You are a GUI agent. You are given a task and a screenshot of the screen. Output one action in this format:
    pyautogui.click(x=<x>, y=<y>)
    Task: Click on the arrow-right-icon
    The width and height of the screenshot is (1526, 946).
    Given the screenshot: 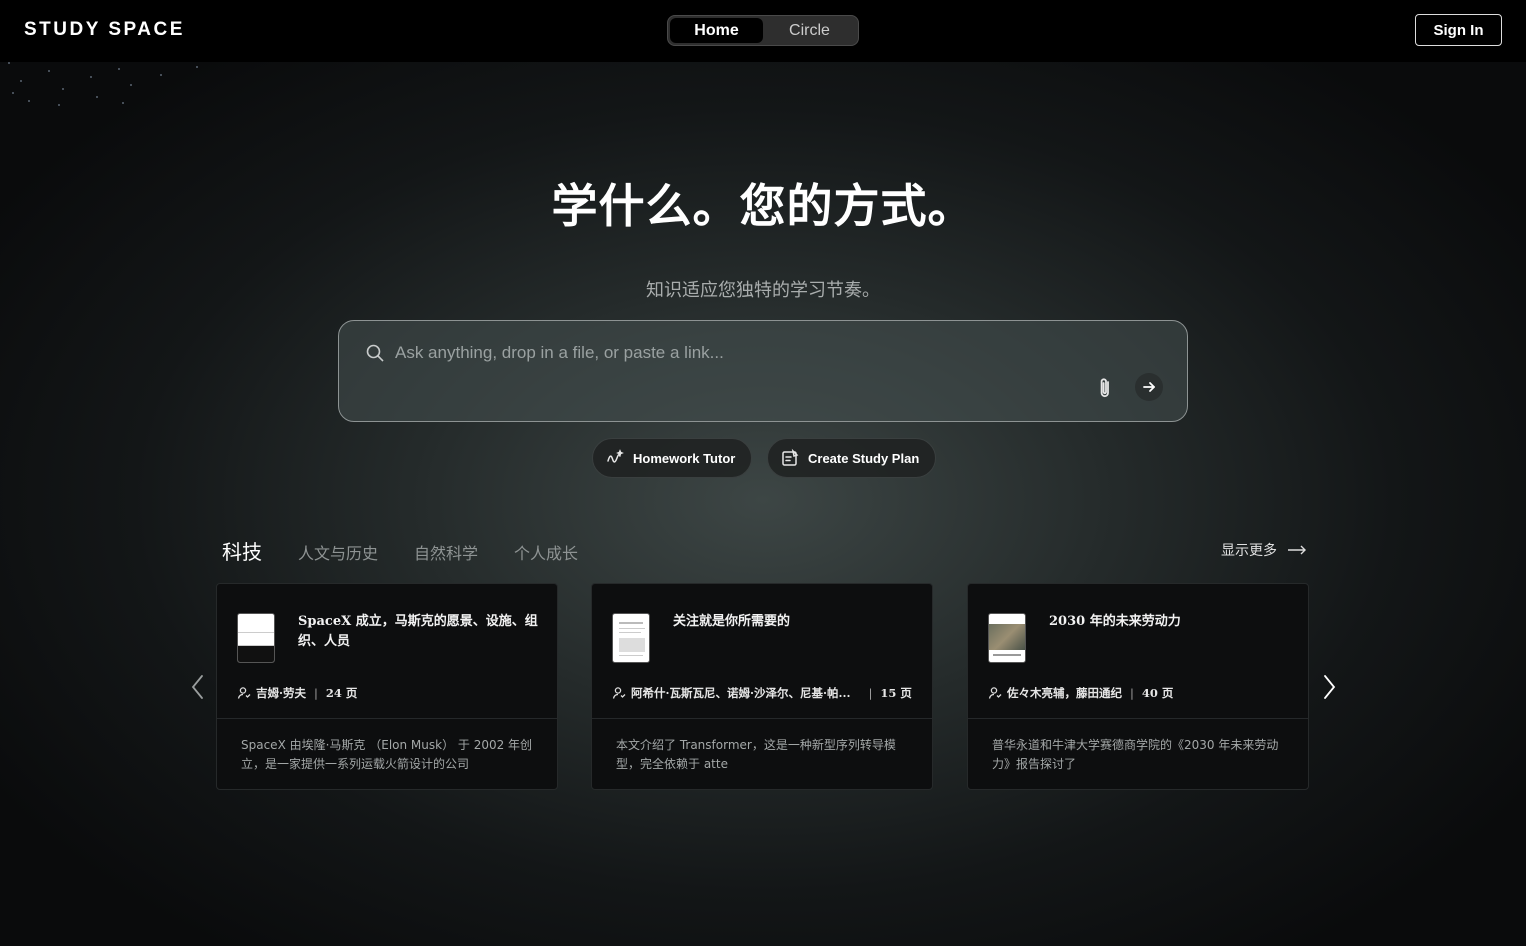 What is the action you would take?
    pyautogui.click(x=1149, y=387)
    